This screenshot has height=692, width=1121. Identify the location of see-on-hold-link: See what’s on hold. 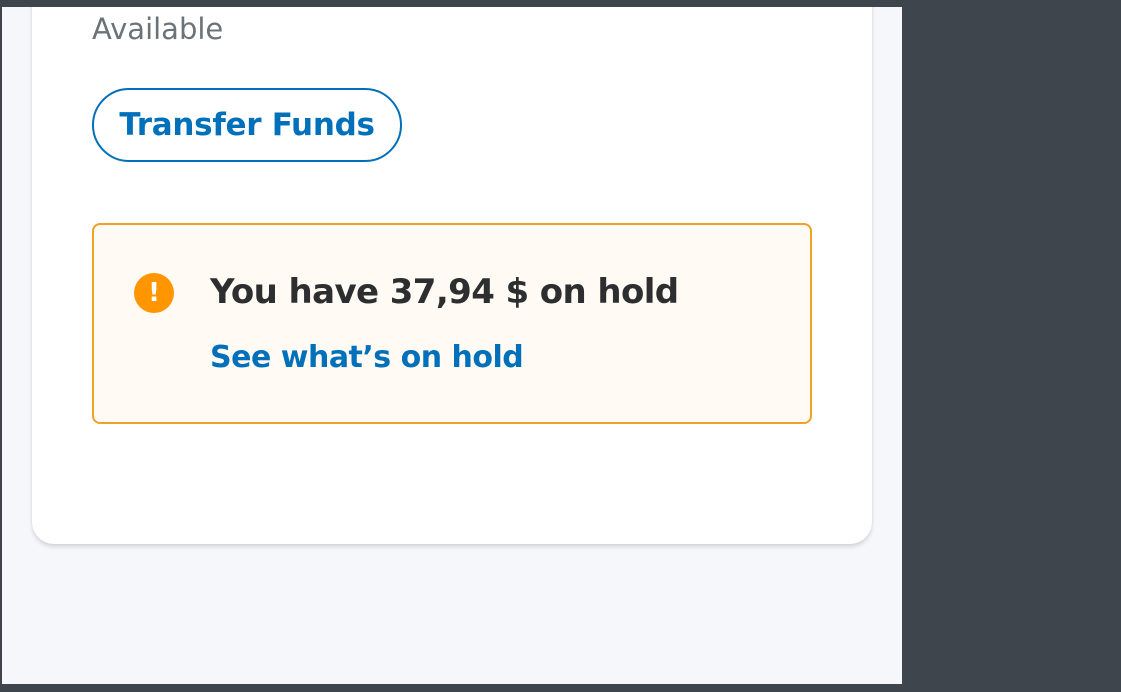
(367, 358).